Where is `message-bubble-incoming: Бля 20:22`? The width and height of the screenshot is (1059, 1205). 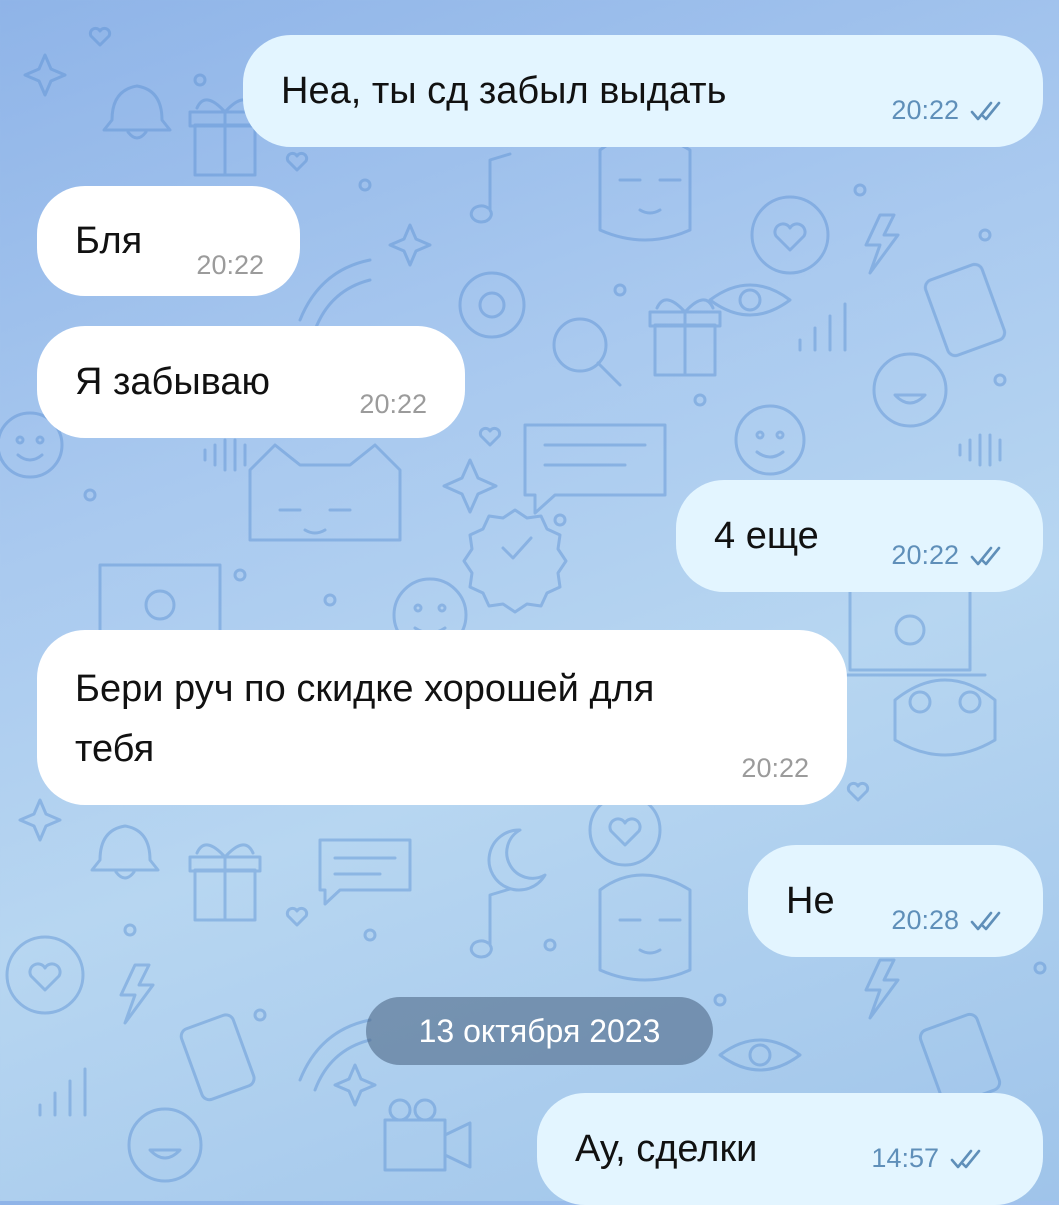 message-bubble-incoming: Бля 20:22 is located at coordinates (168, 241).